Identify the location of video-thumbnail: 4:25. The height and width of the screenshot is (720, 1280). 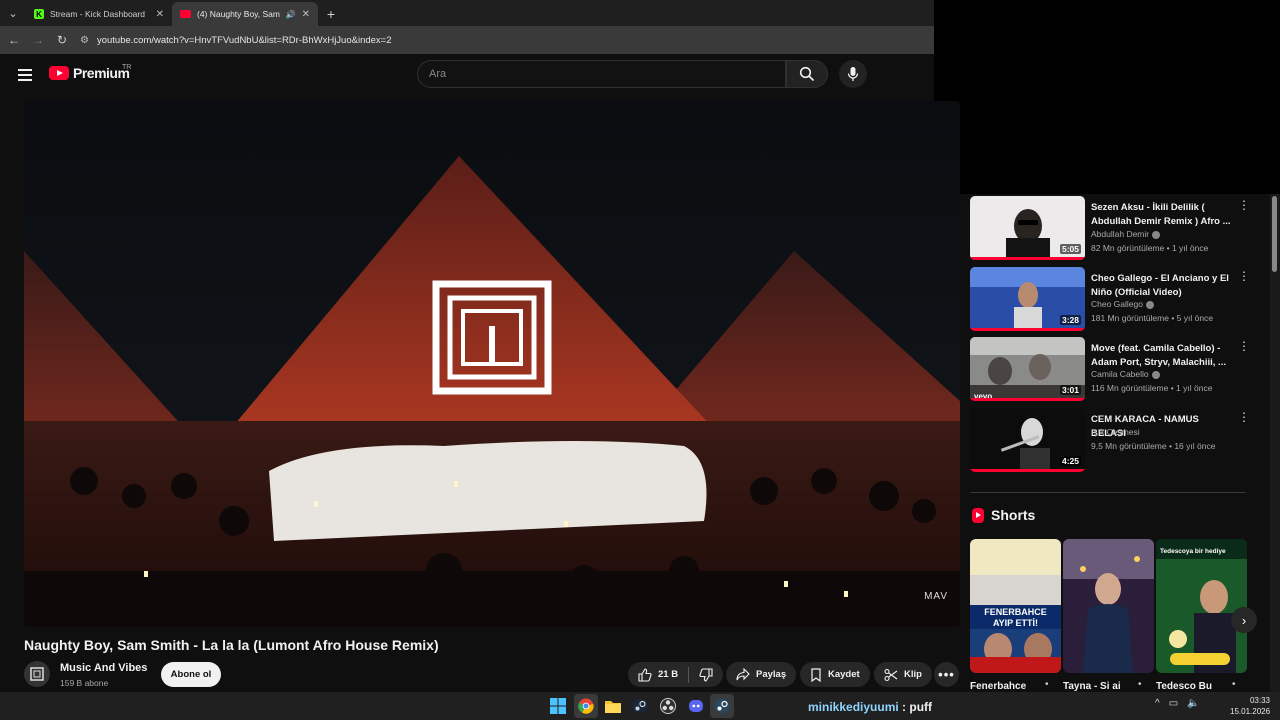
(1027, 440).